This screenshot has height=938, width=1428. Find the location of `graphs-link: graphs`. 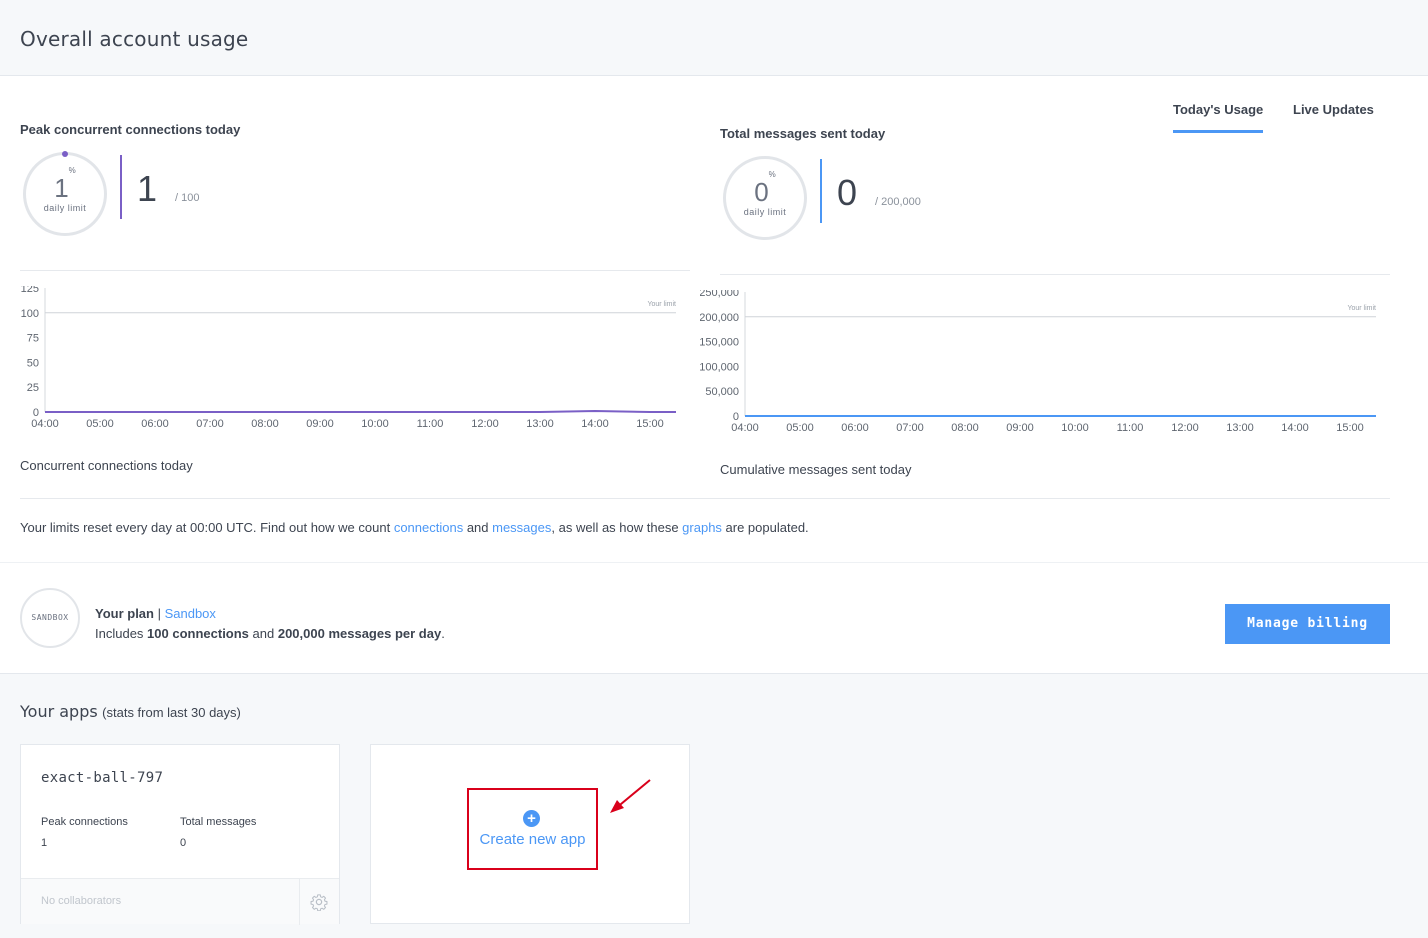

graphs-link: graphs is located at coordinates (702, 527).